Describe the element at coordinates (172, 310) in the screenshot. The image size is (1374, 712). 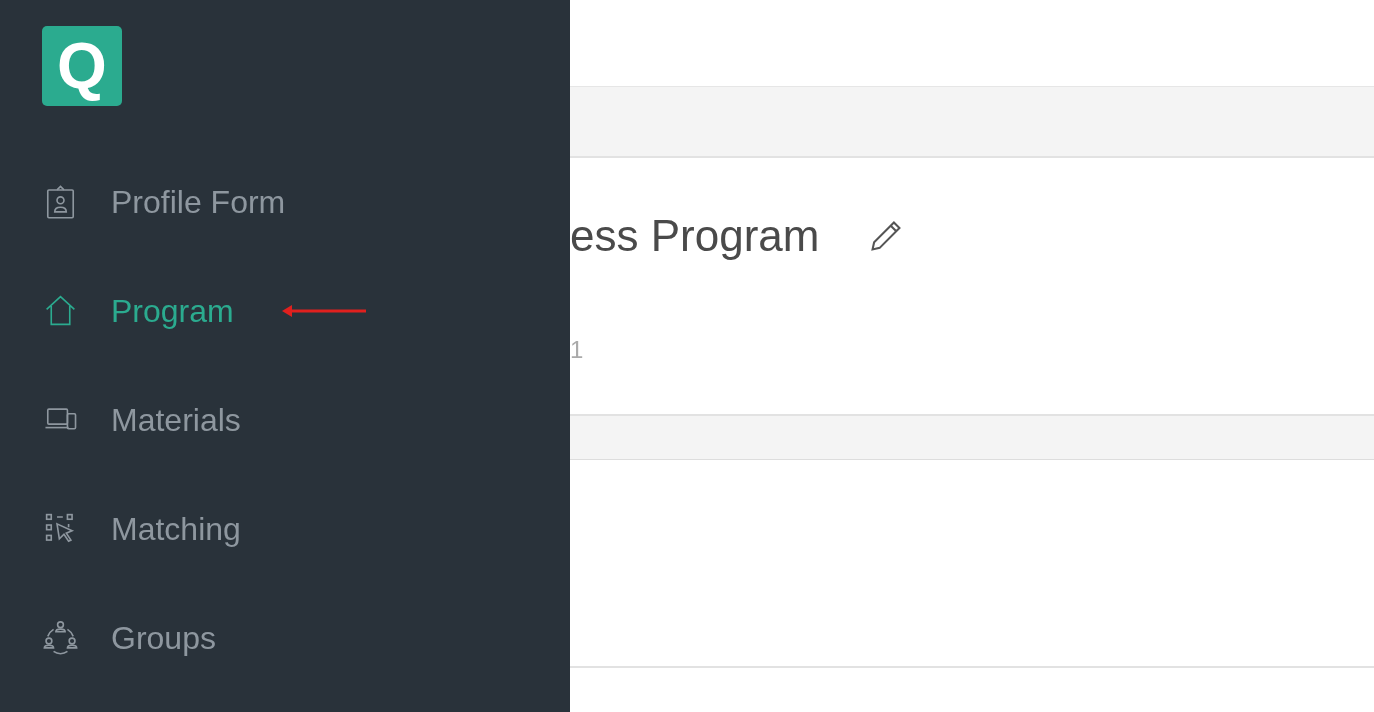
I see `sidebar-item: Program` at that location.